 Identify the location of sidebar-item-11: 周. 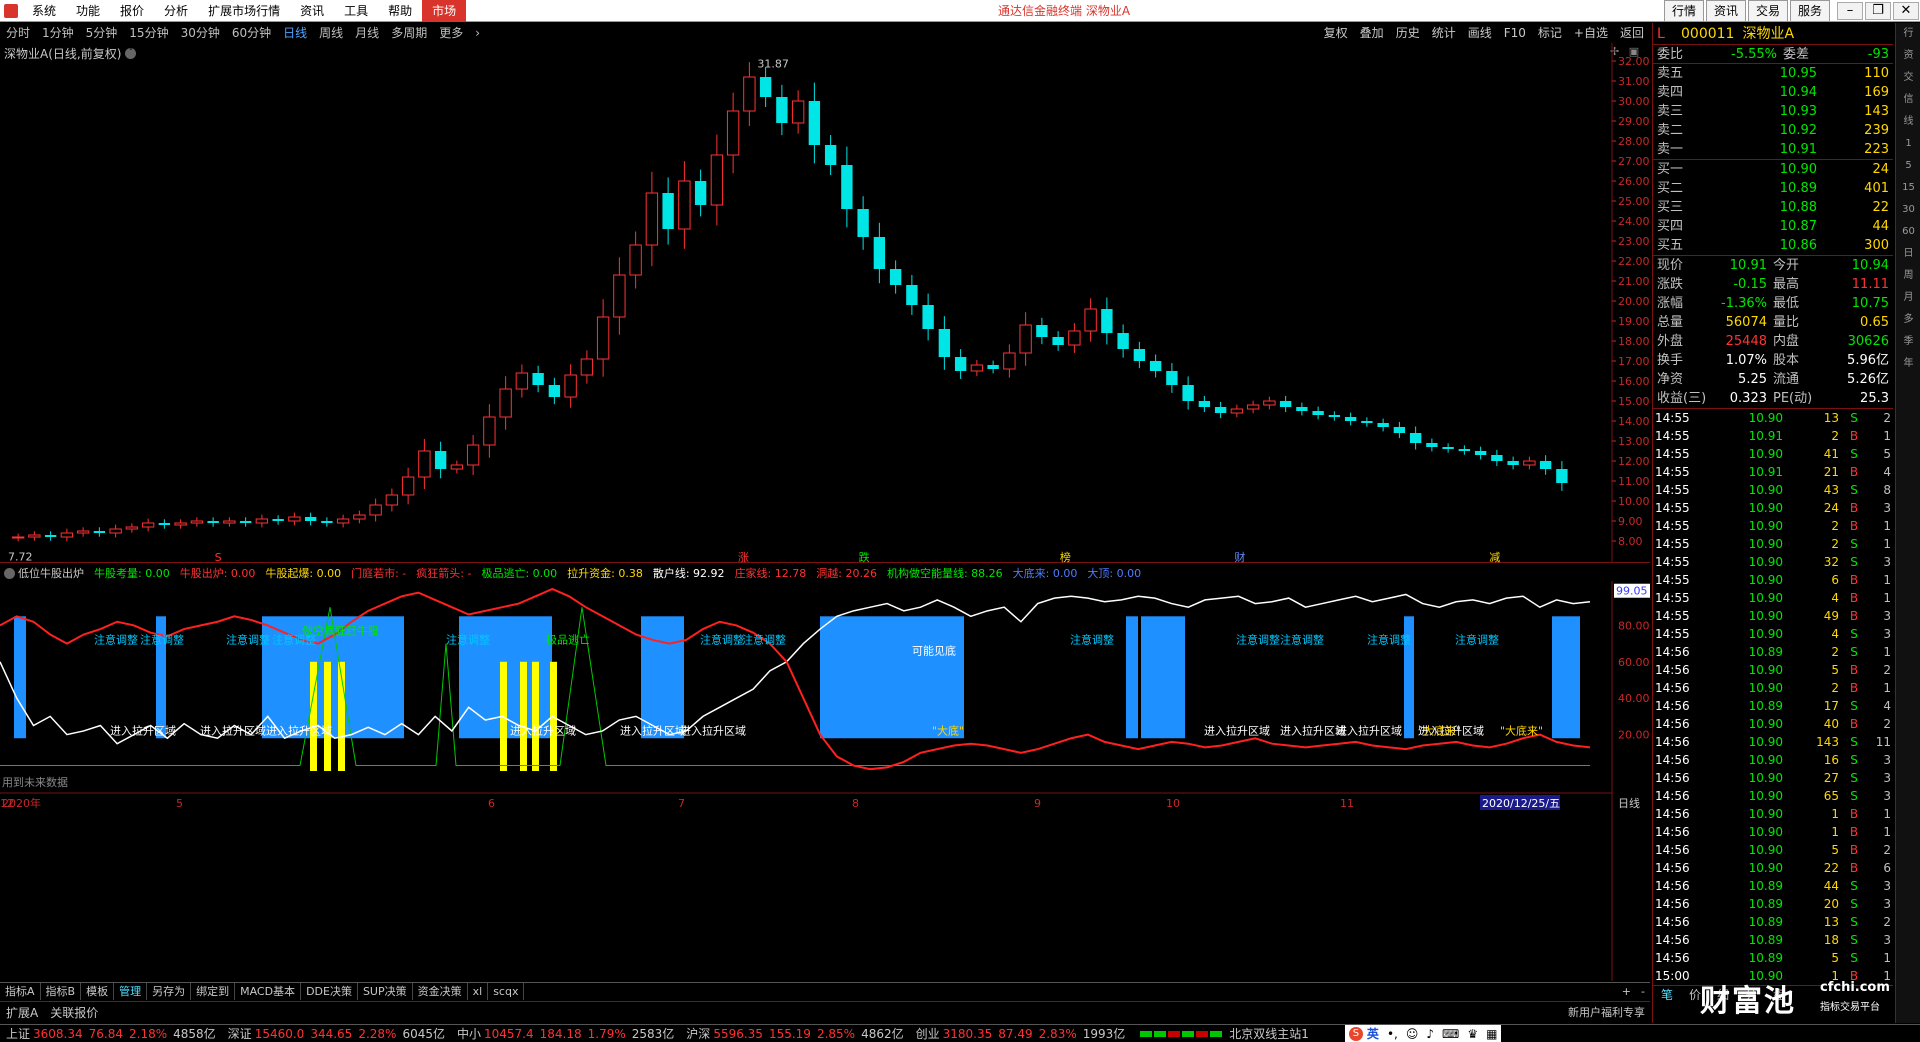
(1908, 276).